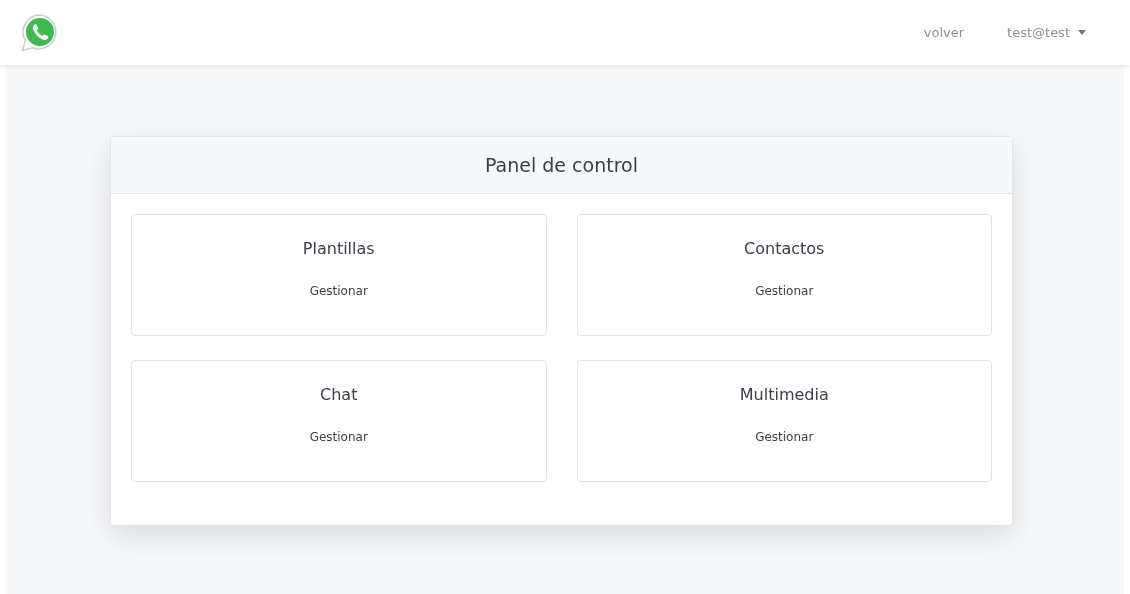  I want to click on caret-icon, so click(1082, 32).